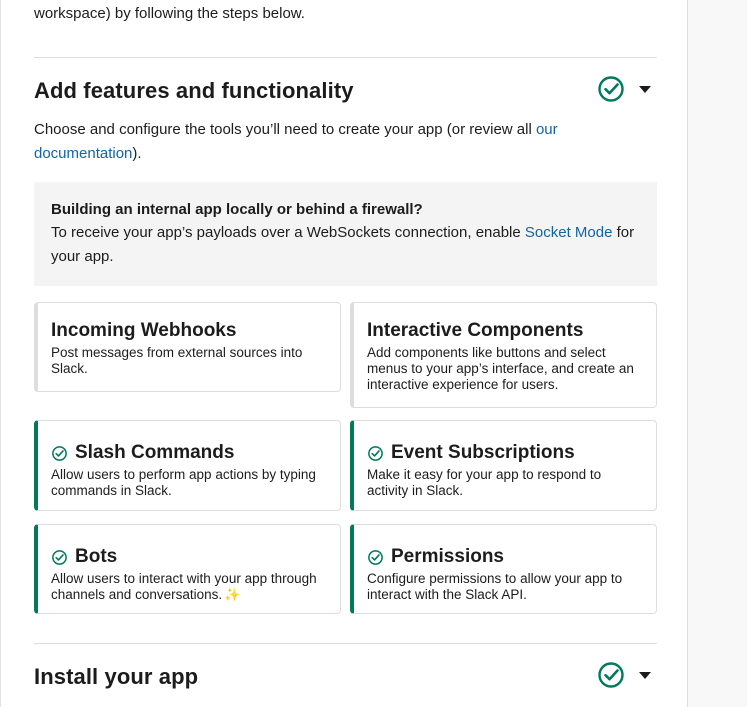 The width and height of the screenshot is (747, 707). What do you see at coordinates (194, 90) in the screenshot?
I see `section-title-features: Add features and functionality` at bounding box center [194, 90].